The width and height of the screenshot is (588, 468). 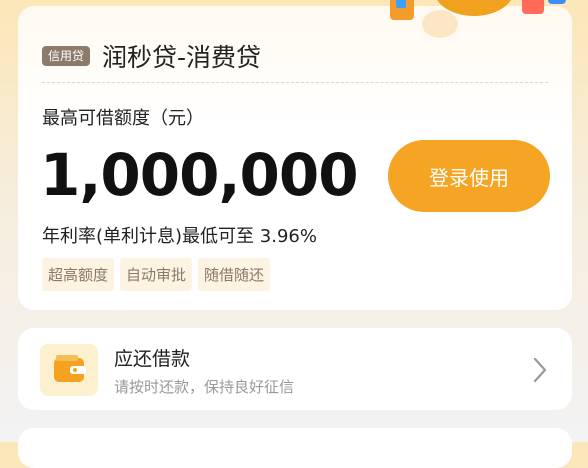 I want to click on interest-rate-text: 年利率(单利计息)最低可至 3.96%, so click(x=179, y=236).